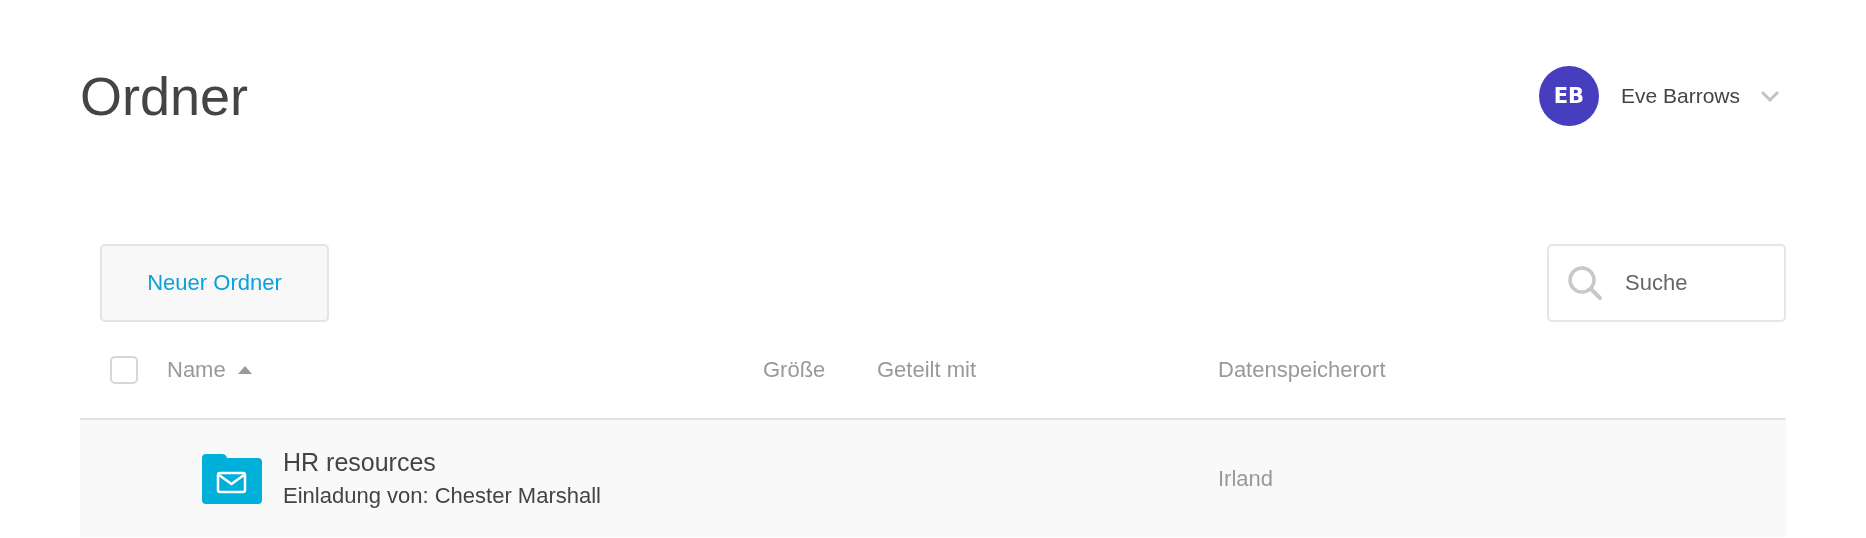 This screenshot has width=1866, height=538. What do you see at coordinates (1680, 96) in the screenshot?
I see `user-name: Eve Barrows` at bounding box center [1680, 96].